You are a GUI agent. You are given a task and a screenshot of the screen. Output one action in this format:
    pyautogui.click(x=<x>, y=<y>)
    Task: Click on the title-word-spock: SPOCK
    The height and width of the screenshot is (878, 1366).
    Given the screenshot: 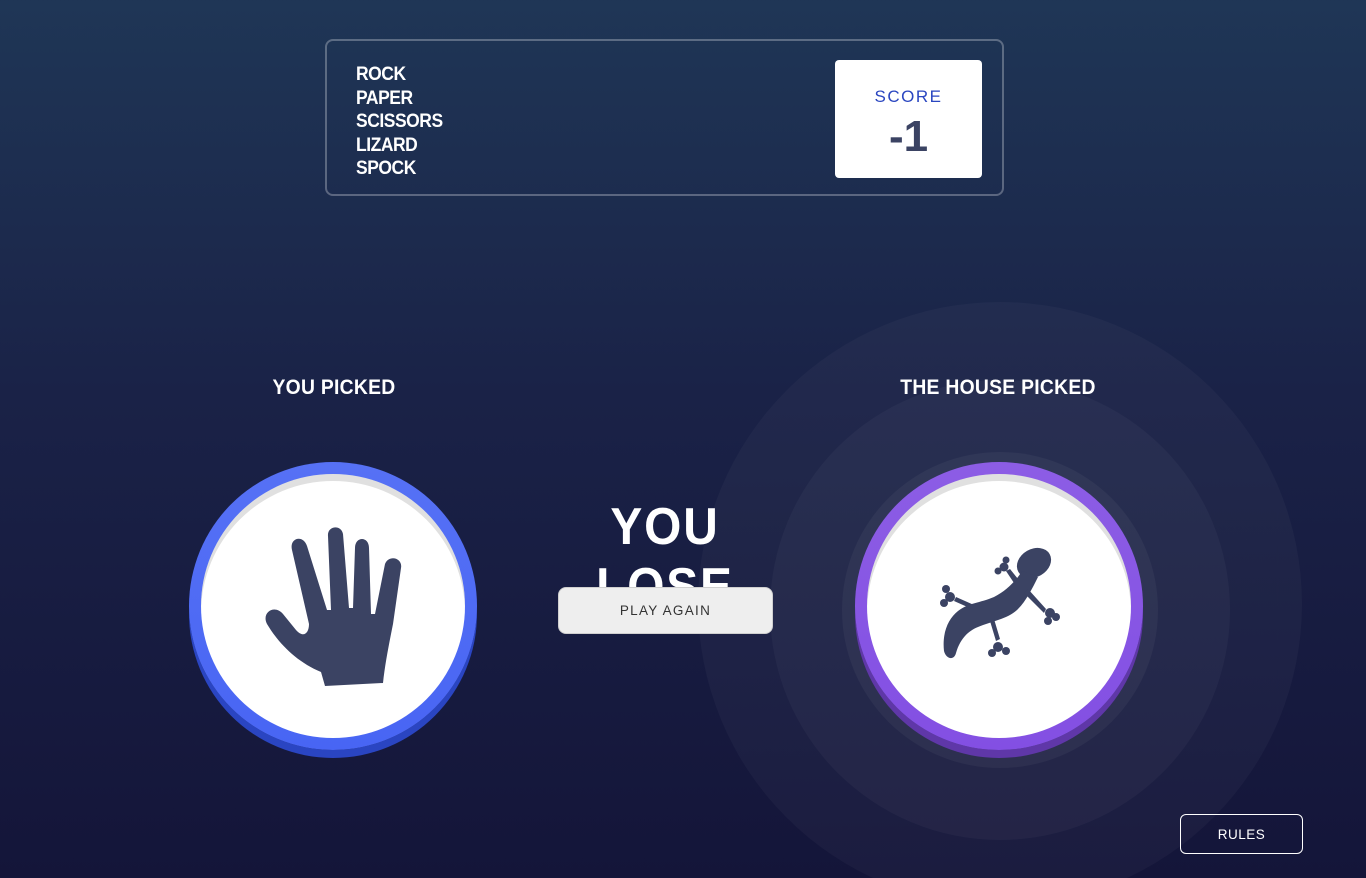 What is the action you would take?
    pyautogui.click(x=386, y=168)
    